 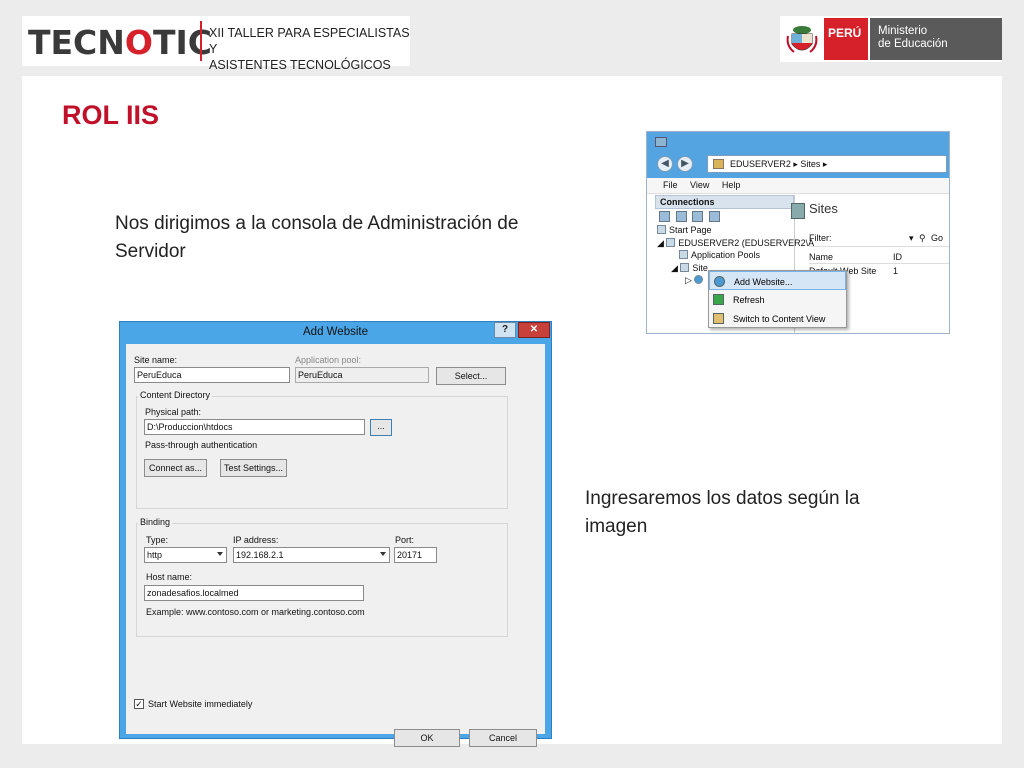 I want to click on sites-column-header: Name ID, so click(x=879, y=258).